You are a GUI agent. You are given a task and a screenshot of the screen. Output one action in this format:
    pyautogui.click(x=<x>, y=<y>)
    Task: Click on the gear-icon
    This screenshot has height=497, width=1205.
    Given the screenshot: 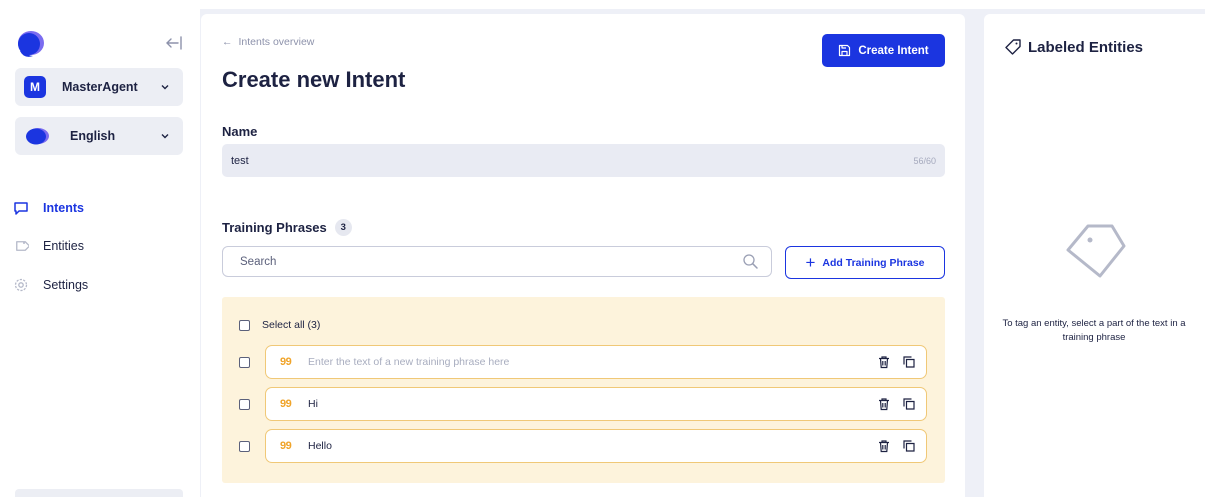 What is the action you would take?
    pyautogui.click(x=21, y=285)
    